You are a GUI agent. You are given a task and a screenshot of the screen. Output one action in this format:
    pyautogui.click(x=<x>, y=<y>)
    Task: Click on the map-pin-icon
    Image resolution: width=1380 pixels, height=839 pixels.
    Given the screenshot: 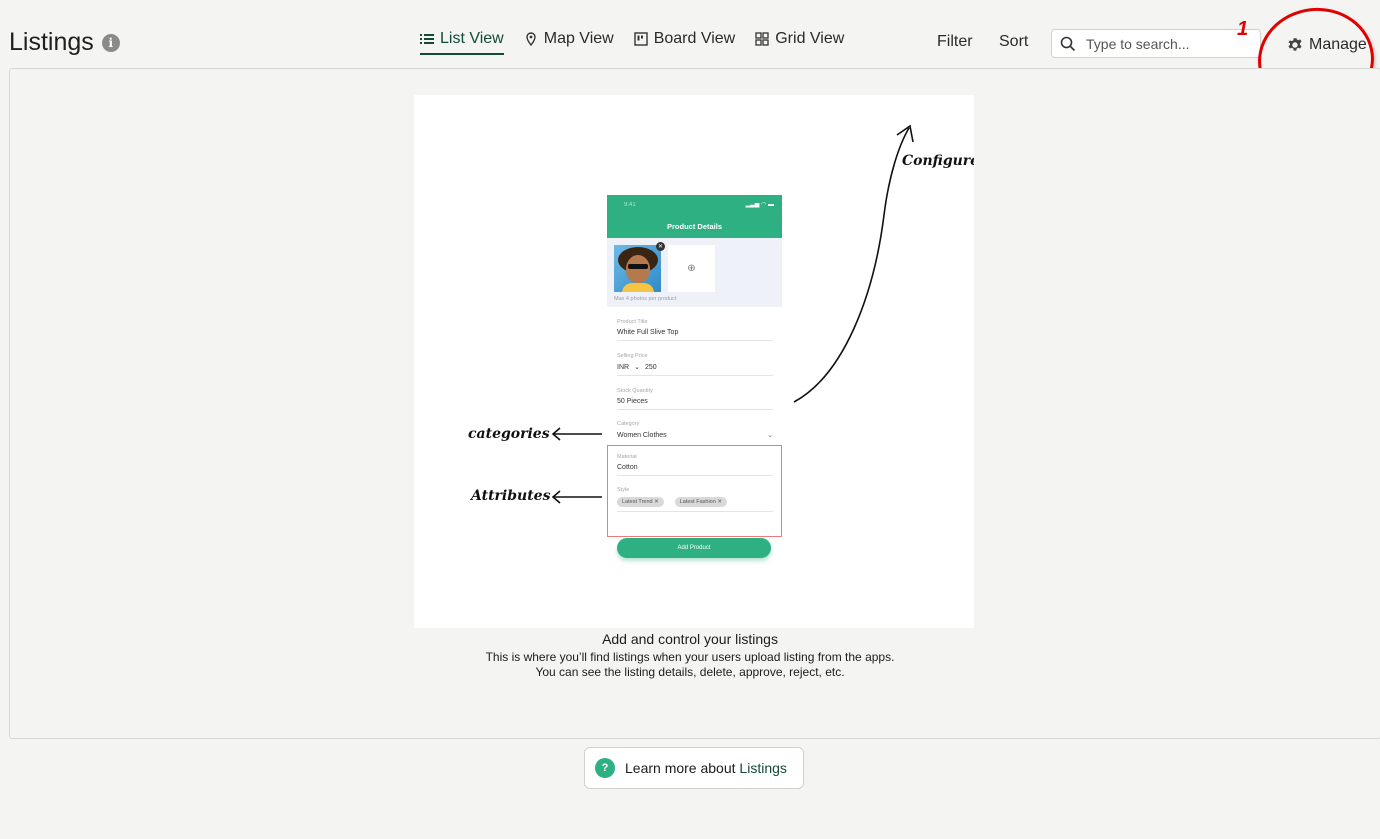 What is the action you would take?
    pyautogui.click(x=531, y=39)
    